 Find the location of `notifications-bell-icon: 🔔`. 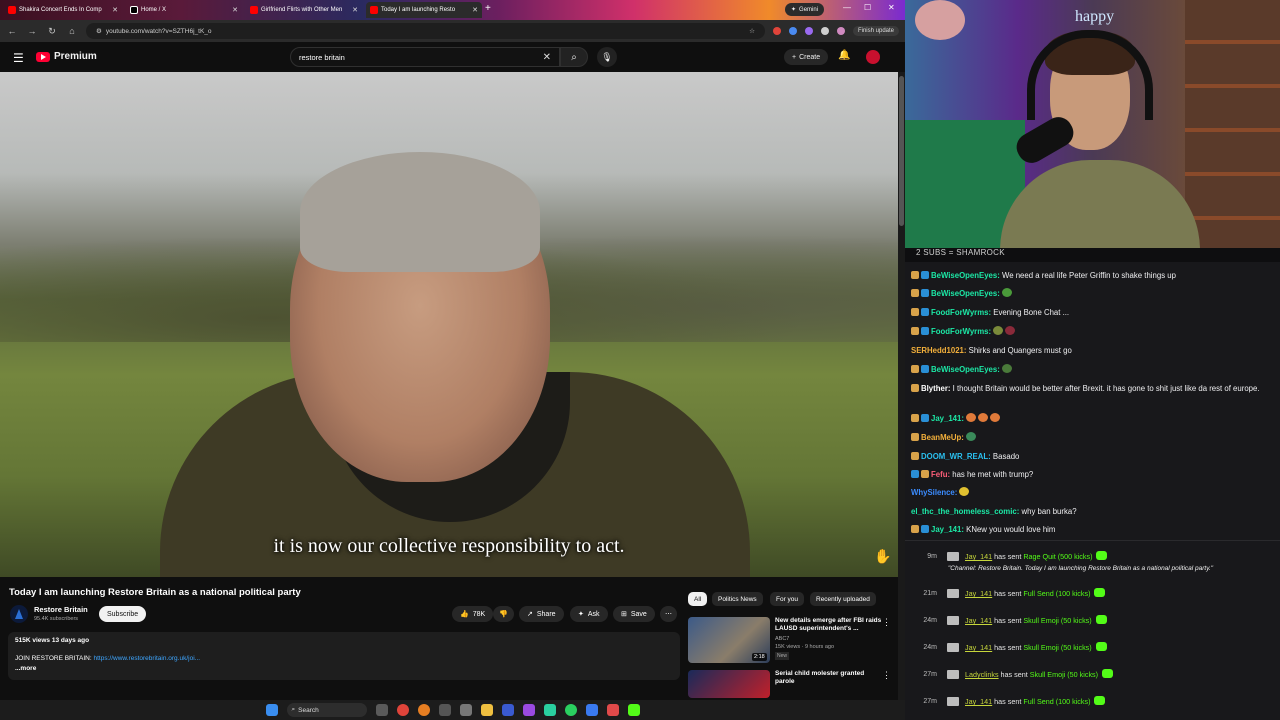

notifications-bell-icon: 🔔 is located at coordinates (844, 55).